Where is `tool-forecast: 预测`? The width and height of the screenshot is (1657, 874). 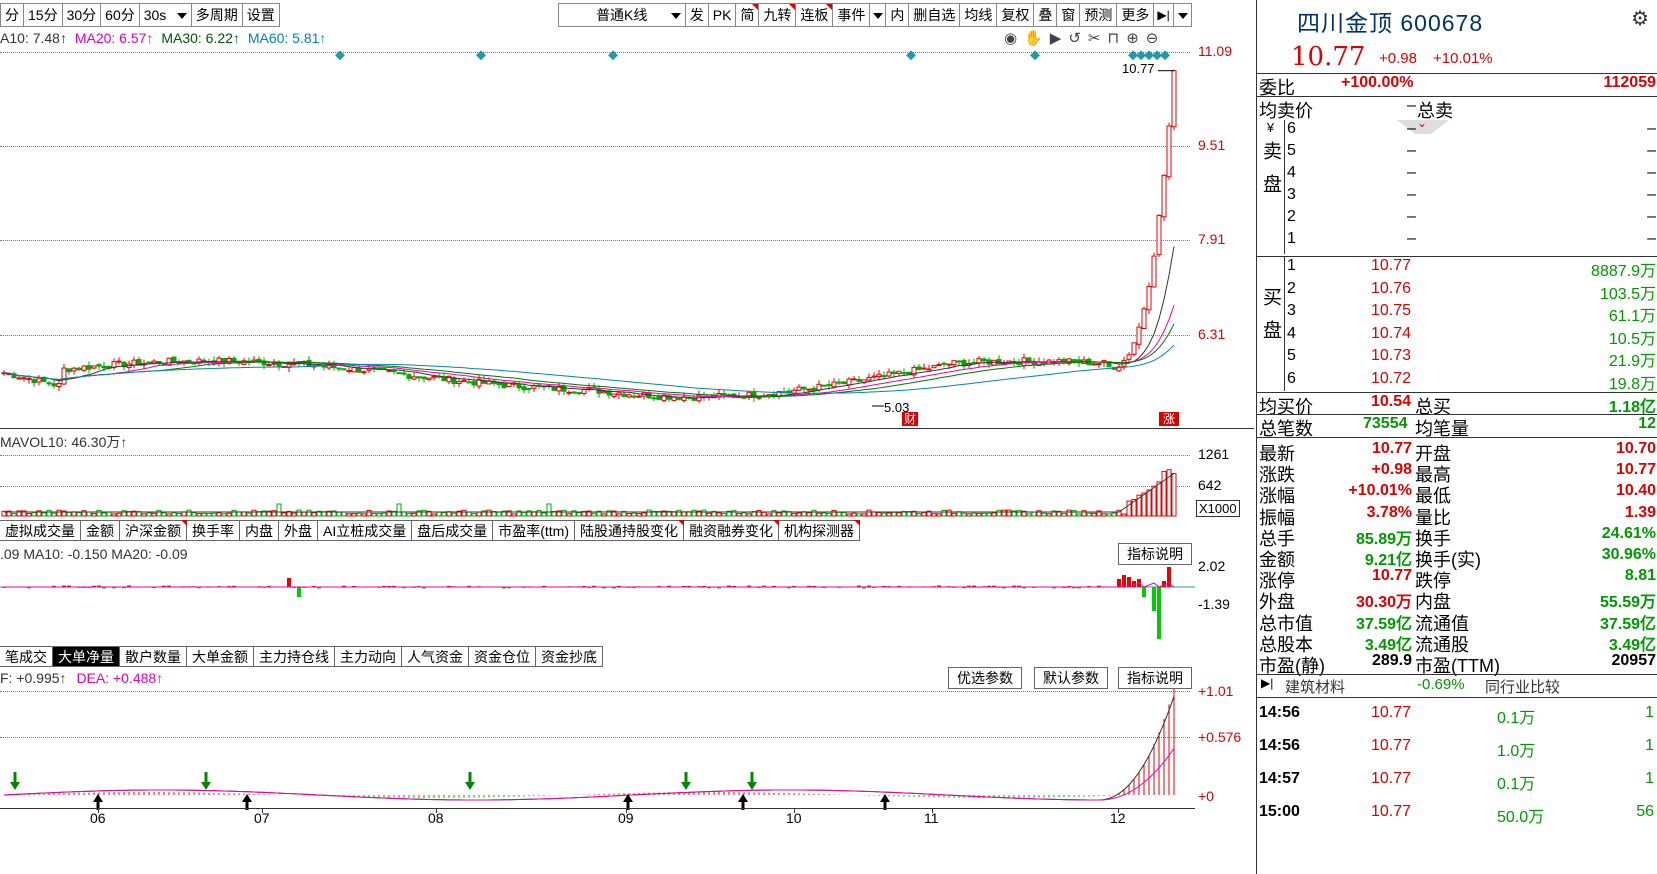
tool-forecast: 预测 is located at coordinates (1099, 15).